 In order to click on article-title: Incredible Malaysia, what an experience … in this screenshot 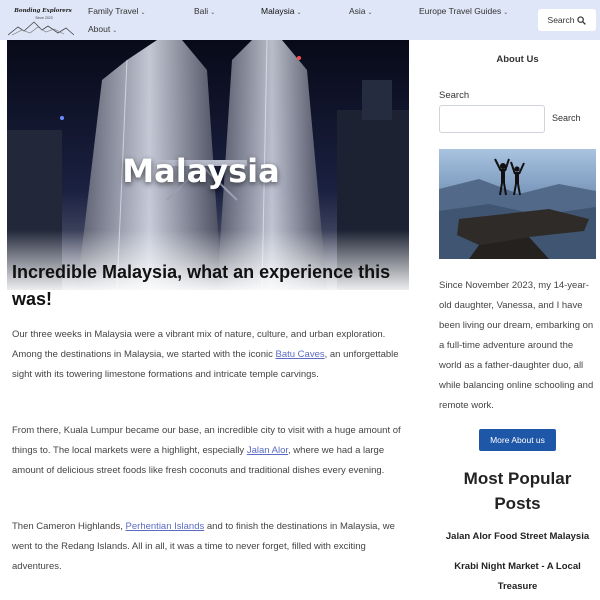, I will do `click(201, 285)`.